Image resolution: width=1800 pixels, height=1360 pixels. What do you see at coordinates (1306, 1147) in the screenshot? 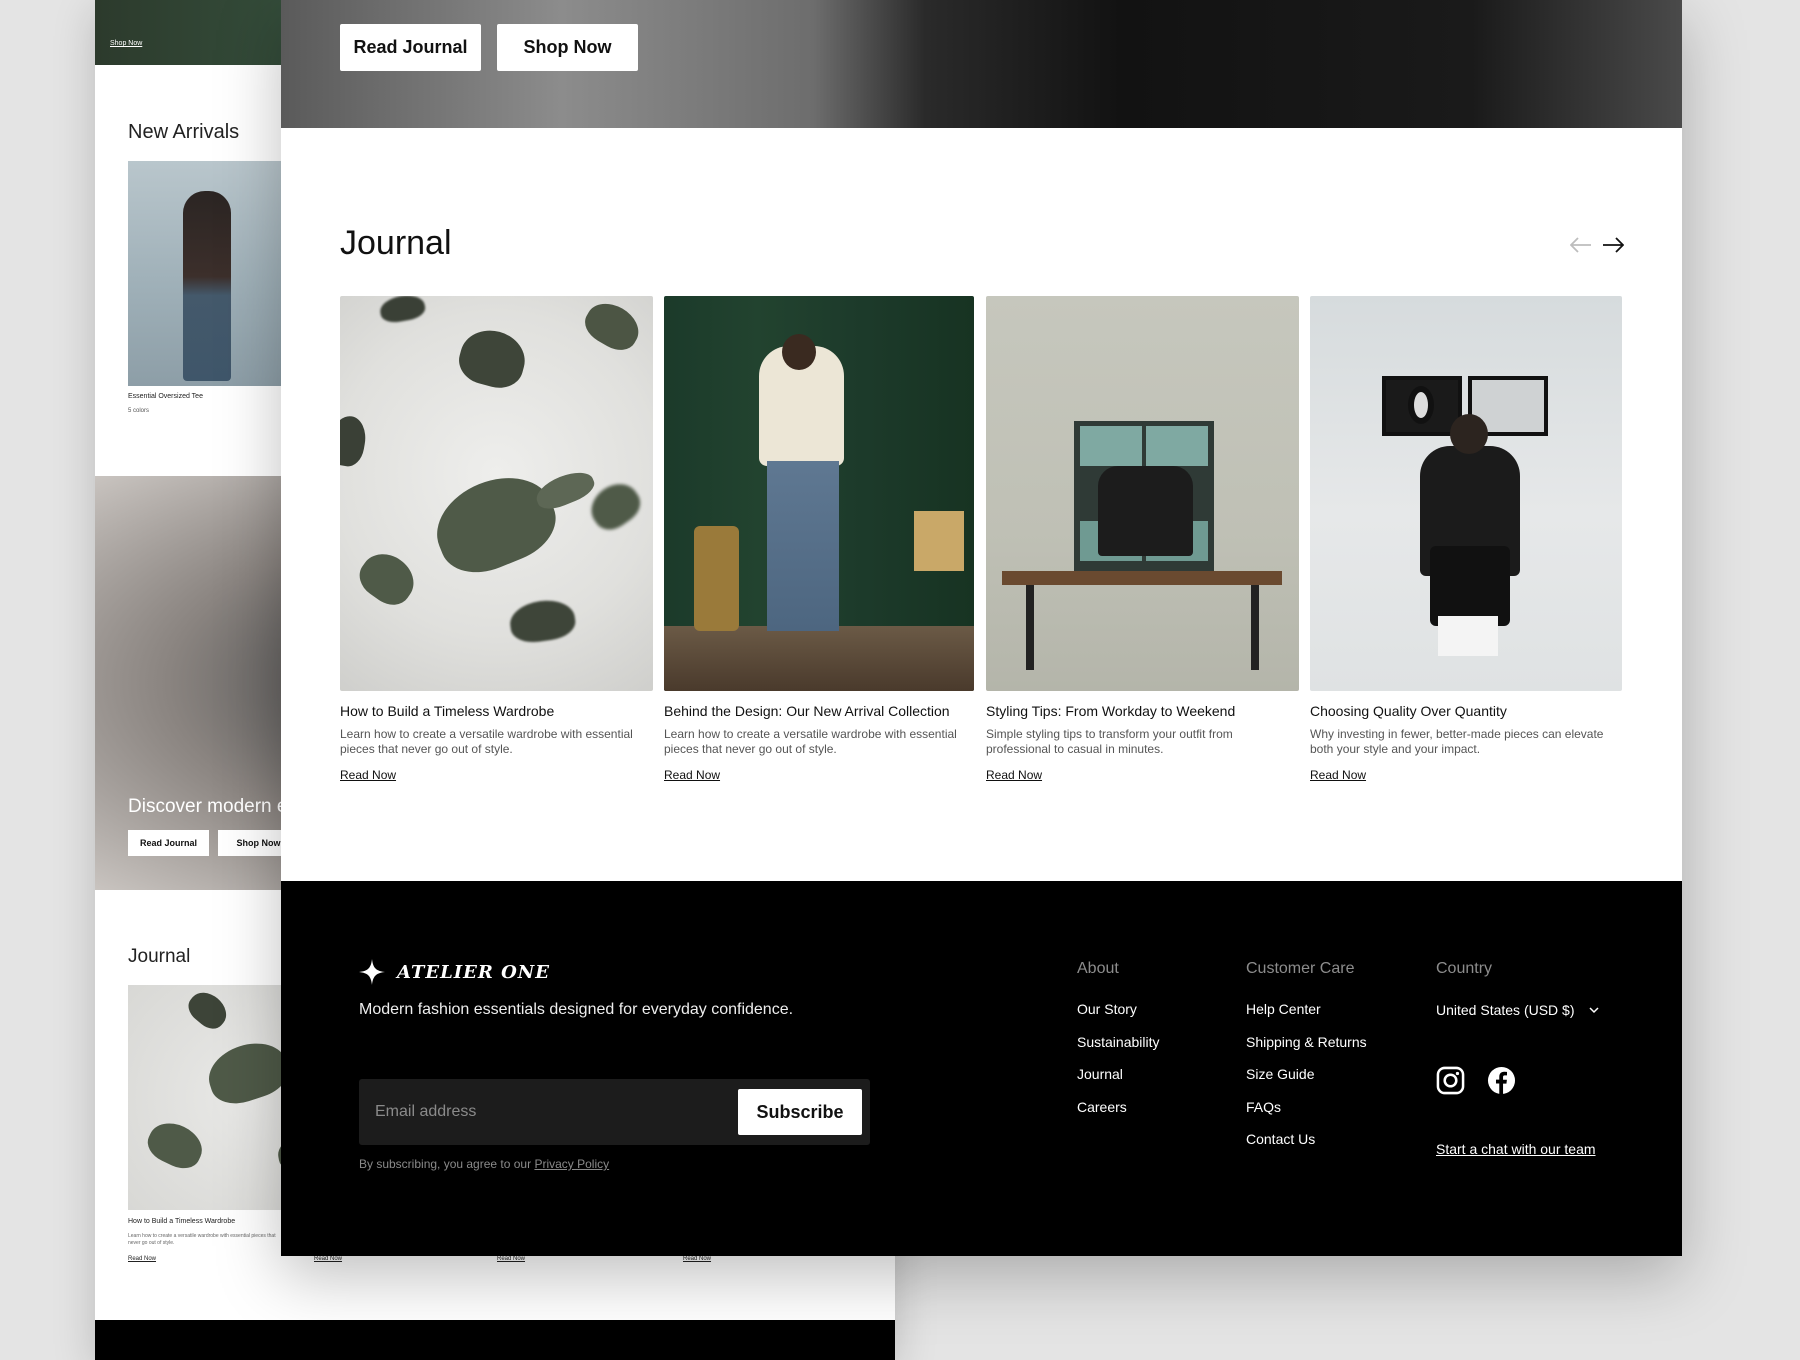
I see `footer-link-contact-us: Contact Us` at bounding box center [1306, 1147].